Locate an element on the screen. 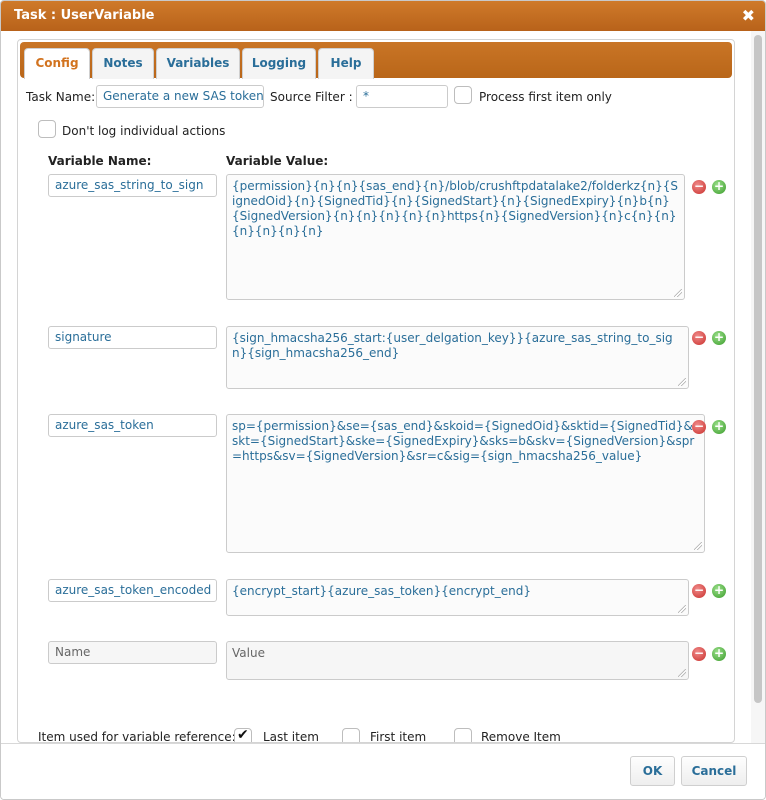 The width and height of the screenshot is (766, 800). tab-notes: Notes is located at coordinates (123, 63).